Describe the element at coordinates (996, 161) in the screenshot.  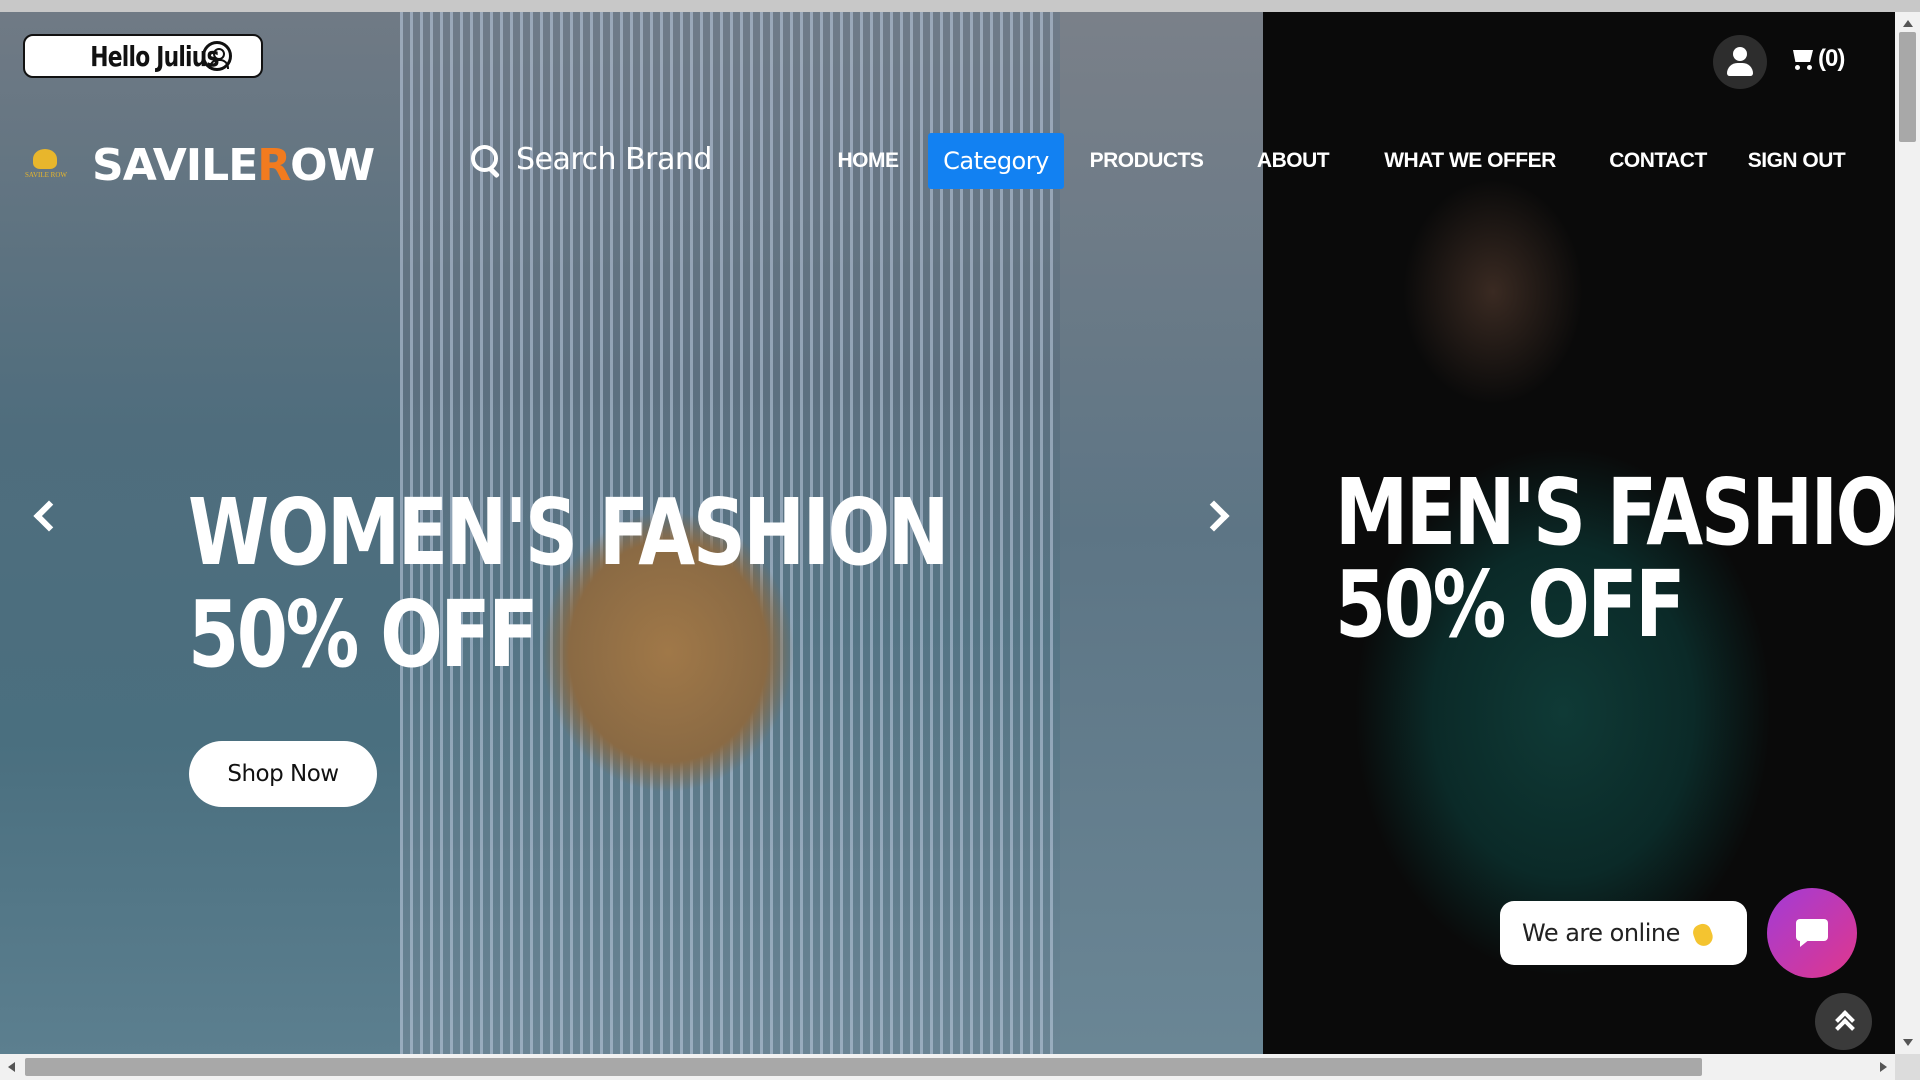
I see `nav-category: Category` at that location.